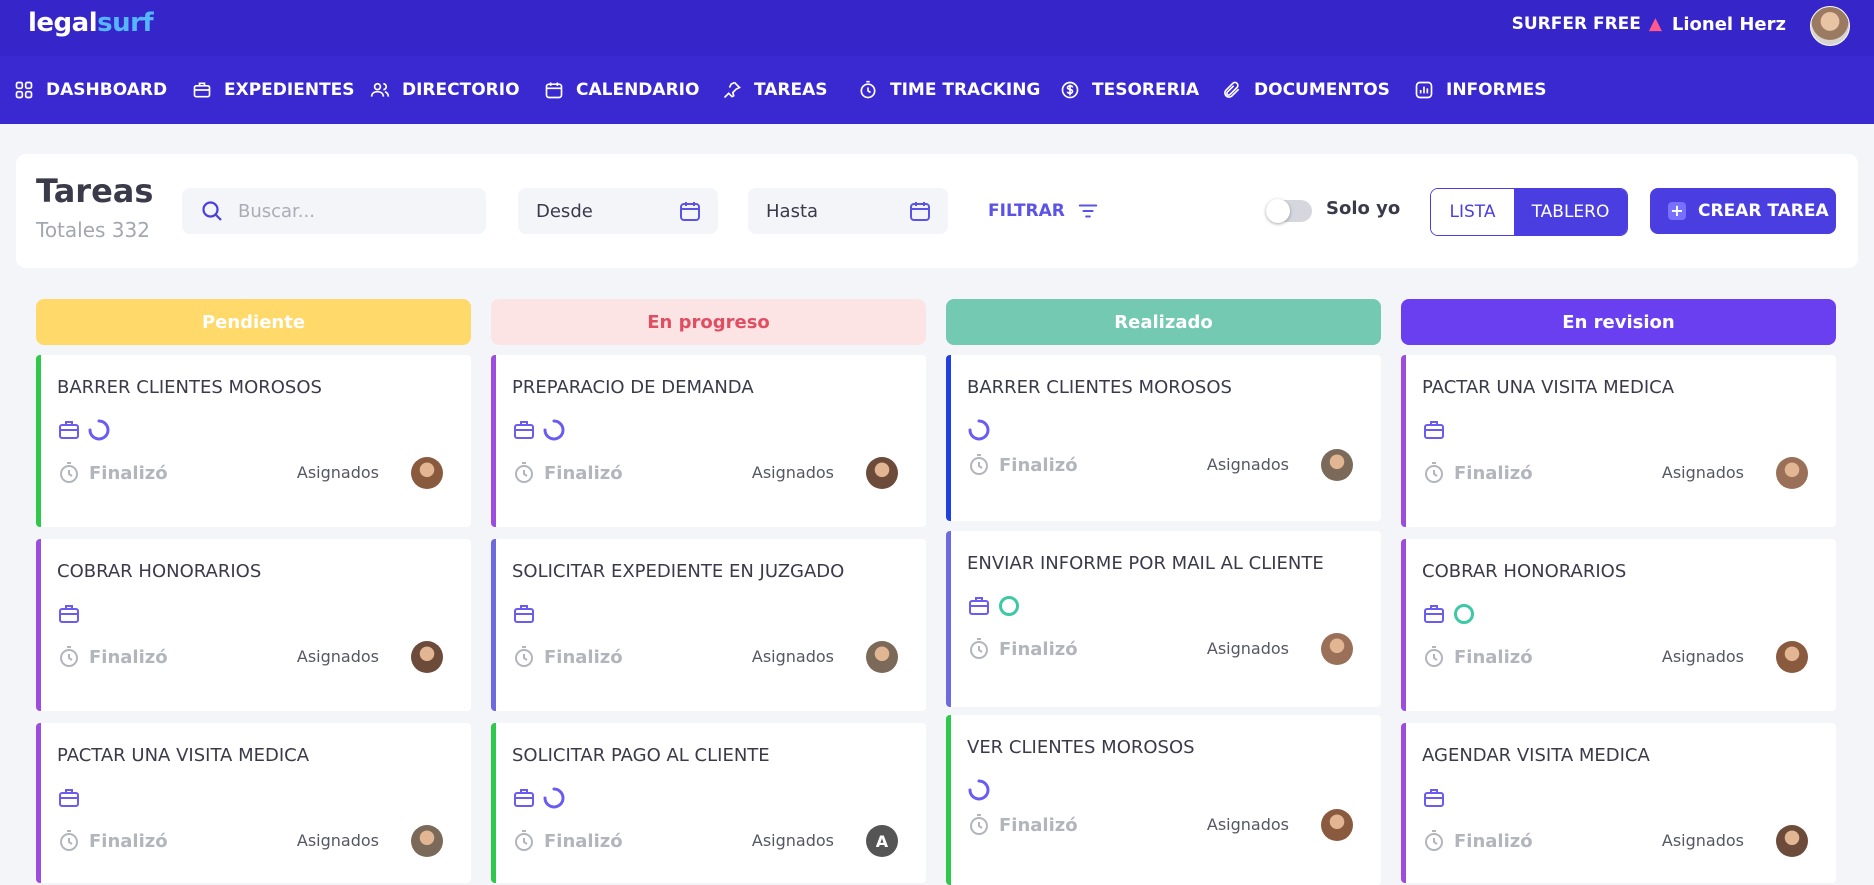  Describe the element at coordinates (1145, 563) in the screenshot. I see `task-title: ENVIAR INFORME POR MAIL AL CLIENTE` at that location.